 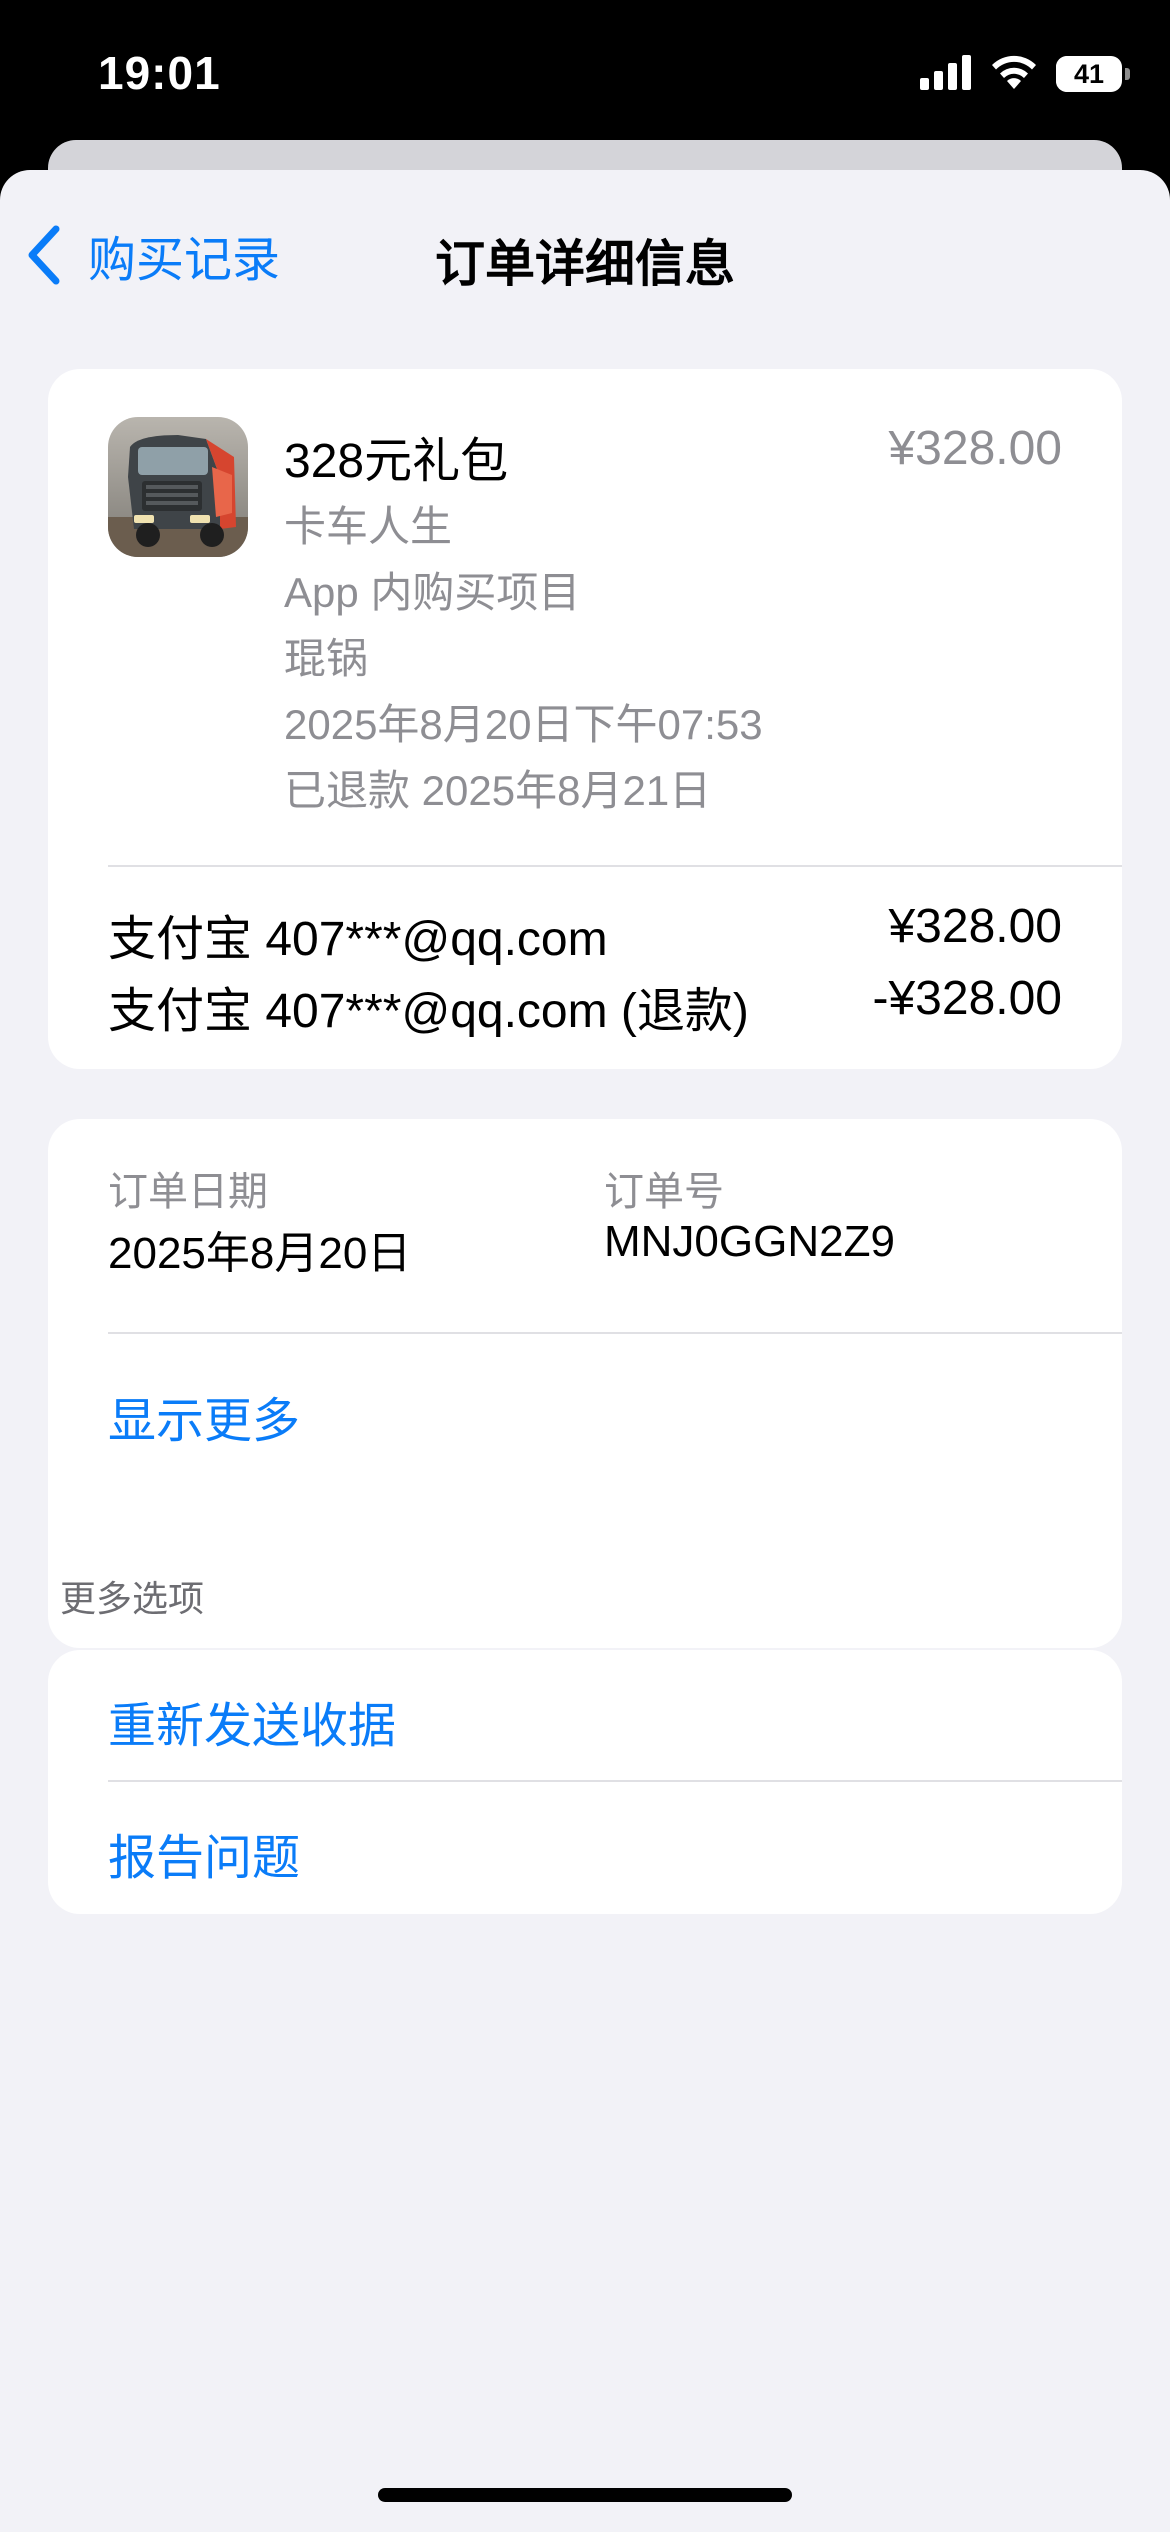 I want to click on wifi-icon, so click(x=1014, y=74).